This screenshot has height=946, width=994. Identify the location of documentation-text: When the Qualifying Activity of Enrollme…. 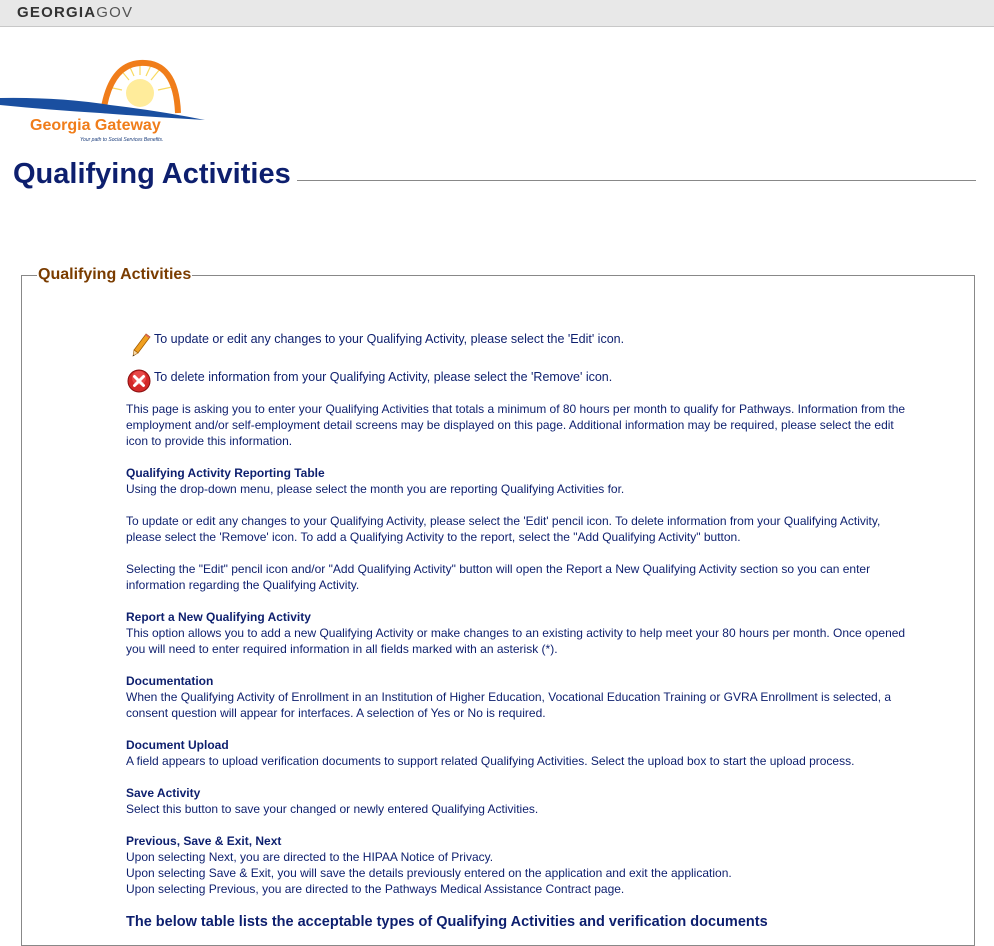
(509, 705).